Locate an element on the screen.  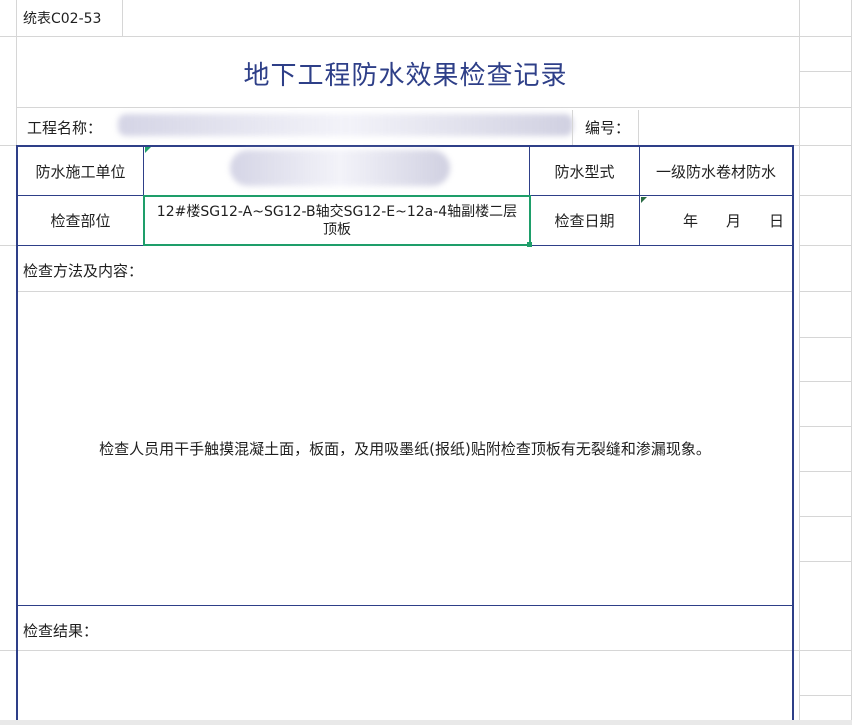
form-code: 统表C02-53 is located at coordinates (70, 18).